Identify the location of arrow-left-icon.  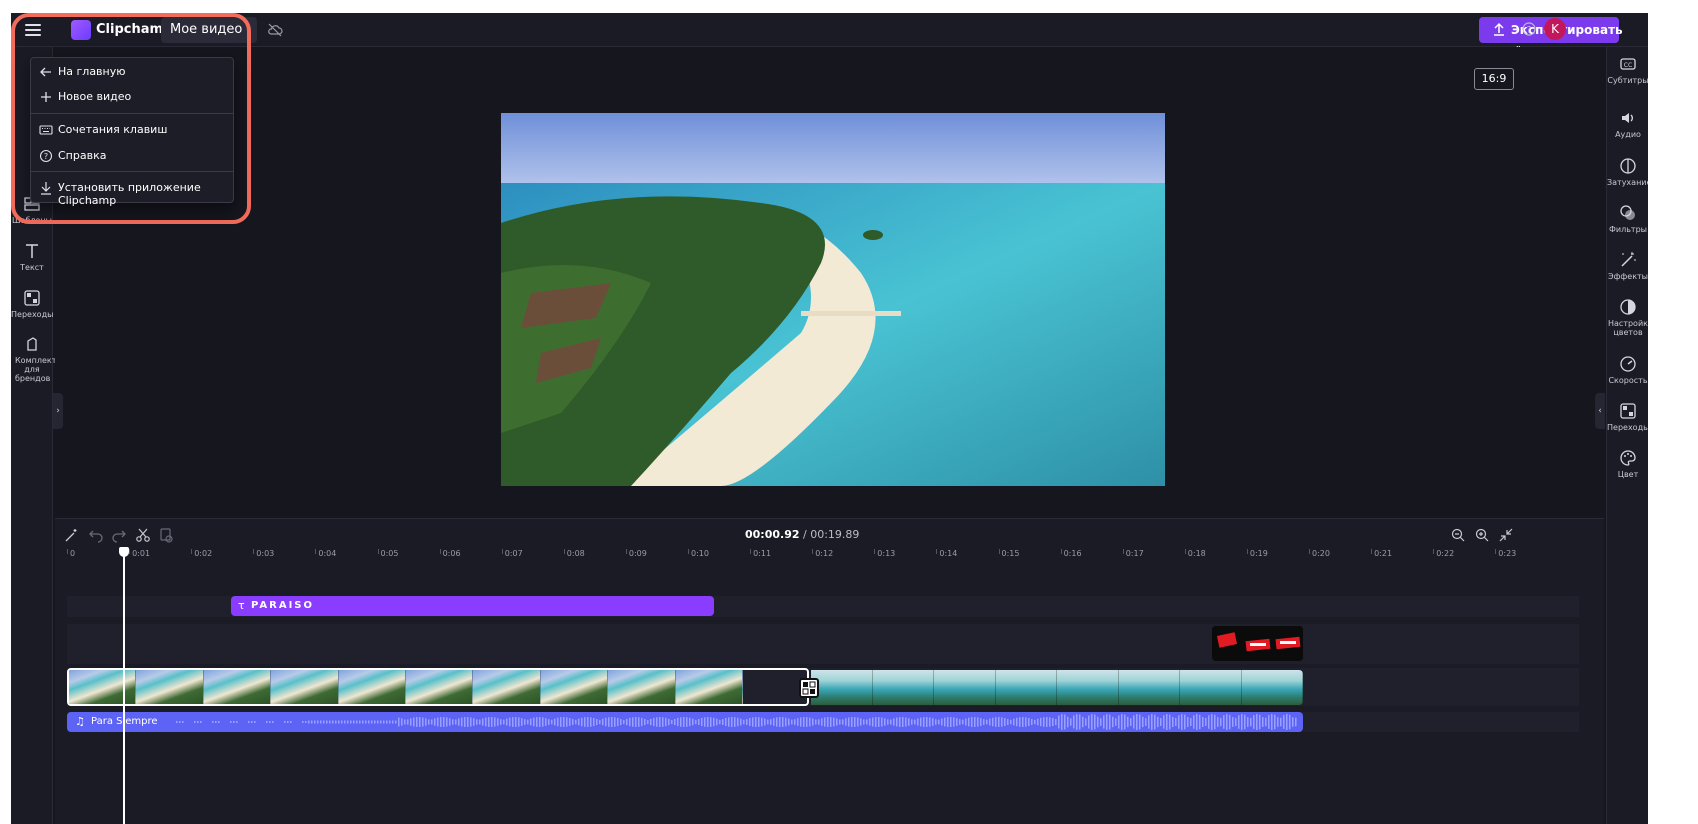
(45, 72).